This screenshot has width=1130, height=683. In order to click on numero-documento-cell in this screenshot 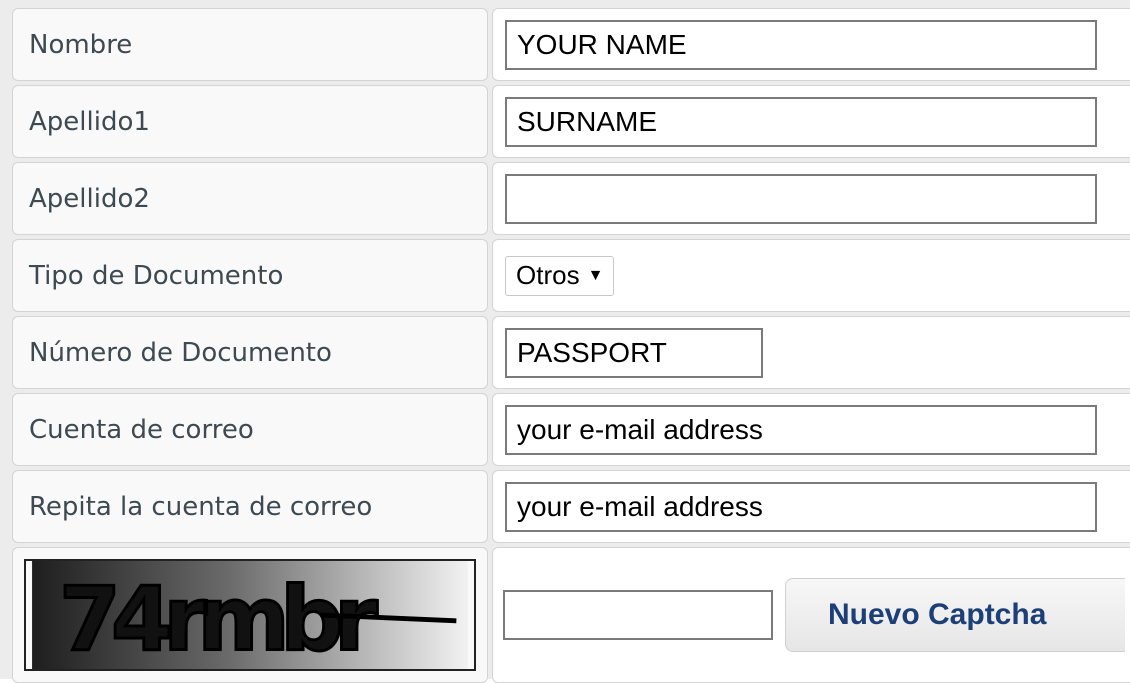, I will do `click(811, 352)`.